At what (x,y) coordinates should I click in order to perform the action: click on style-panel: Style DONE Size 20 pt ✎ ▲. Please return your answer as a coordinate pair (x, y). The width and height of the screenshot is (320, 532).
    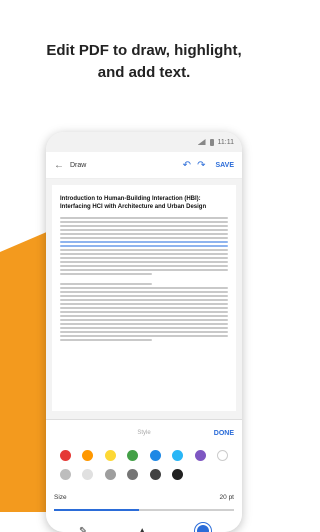
    Looking at the image, I should click on (144, 475).